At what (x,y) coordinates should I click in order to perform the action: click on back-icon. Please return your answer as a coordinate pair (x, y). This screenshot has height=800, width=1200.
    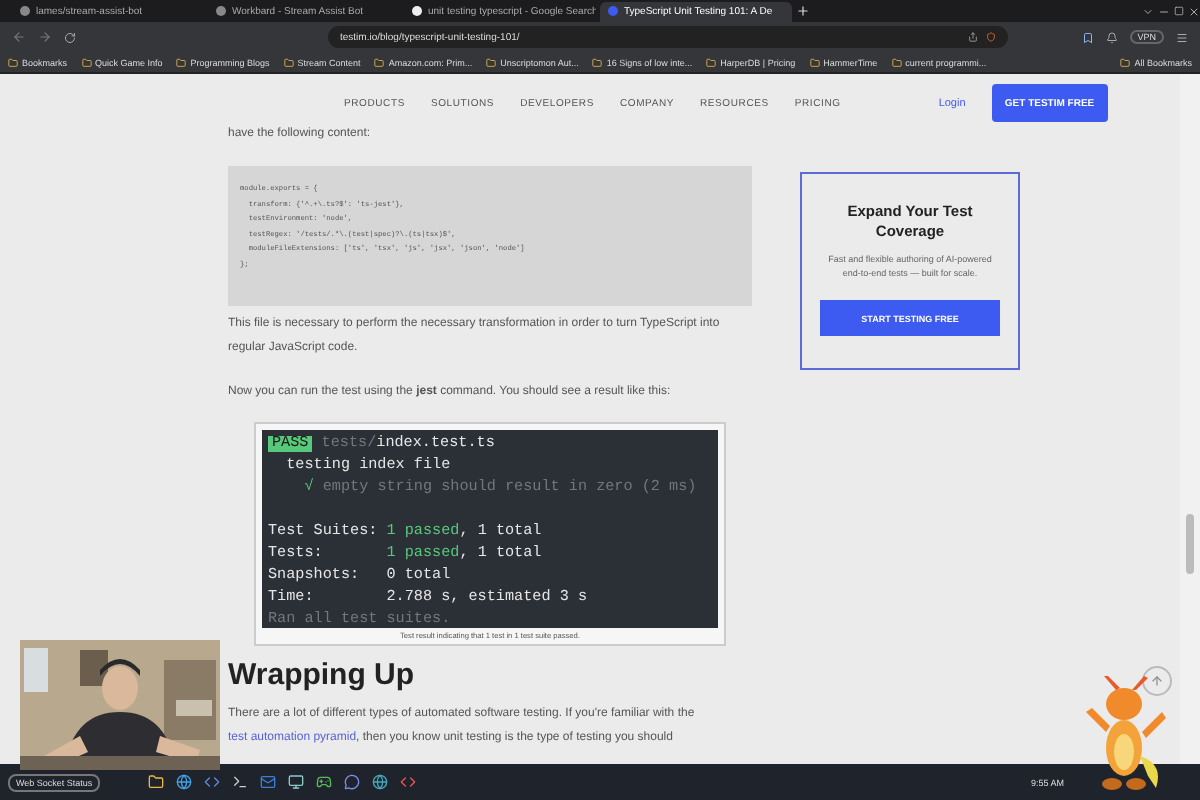
    Looking at the image, I should click on (19, 37).